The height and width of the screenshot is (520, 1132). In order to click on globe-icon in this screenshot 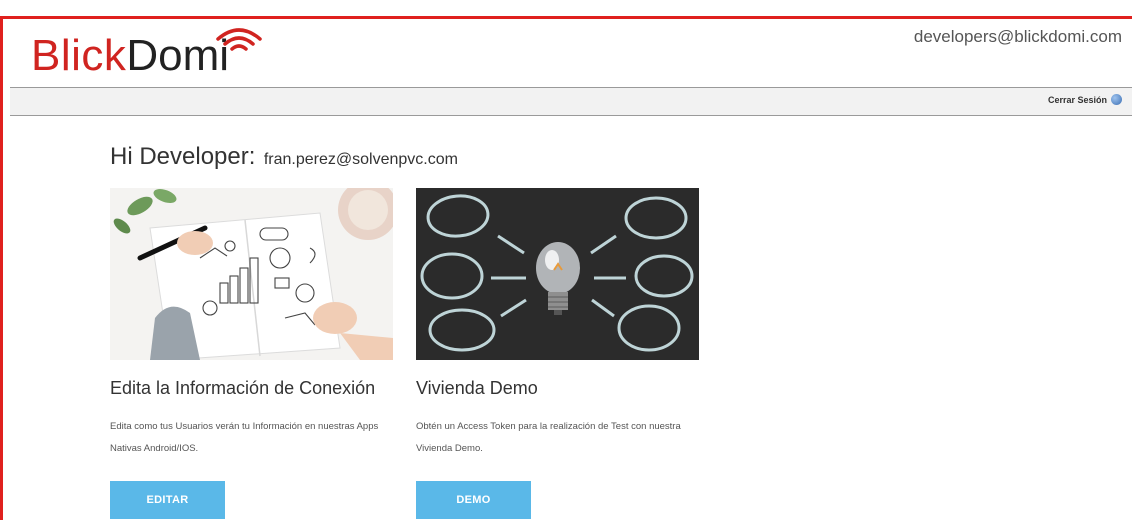, I will do `click(1116, 99)`.